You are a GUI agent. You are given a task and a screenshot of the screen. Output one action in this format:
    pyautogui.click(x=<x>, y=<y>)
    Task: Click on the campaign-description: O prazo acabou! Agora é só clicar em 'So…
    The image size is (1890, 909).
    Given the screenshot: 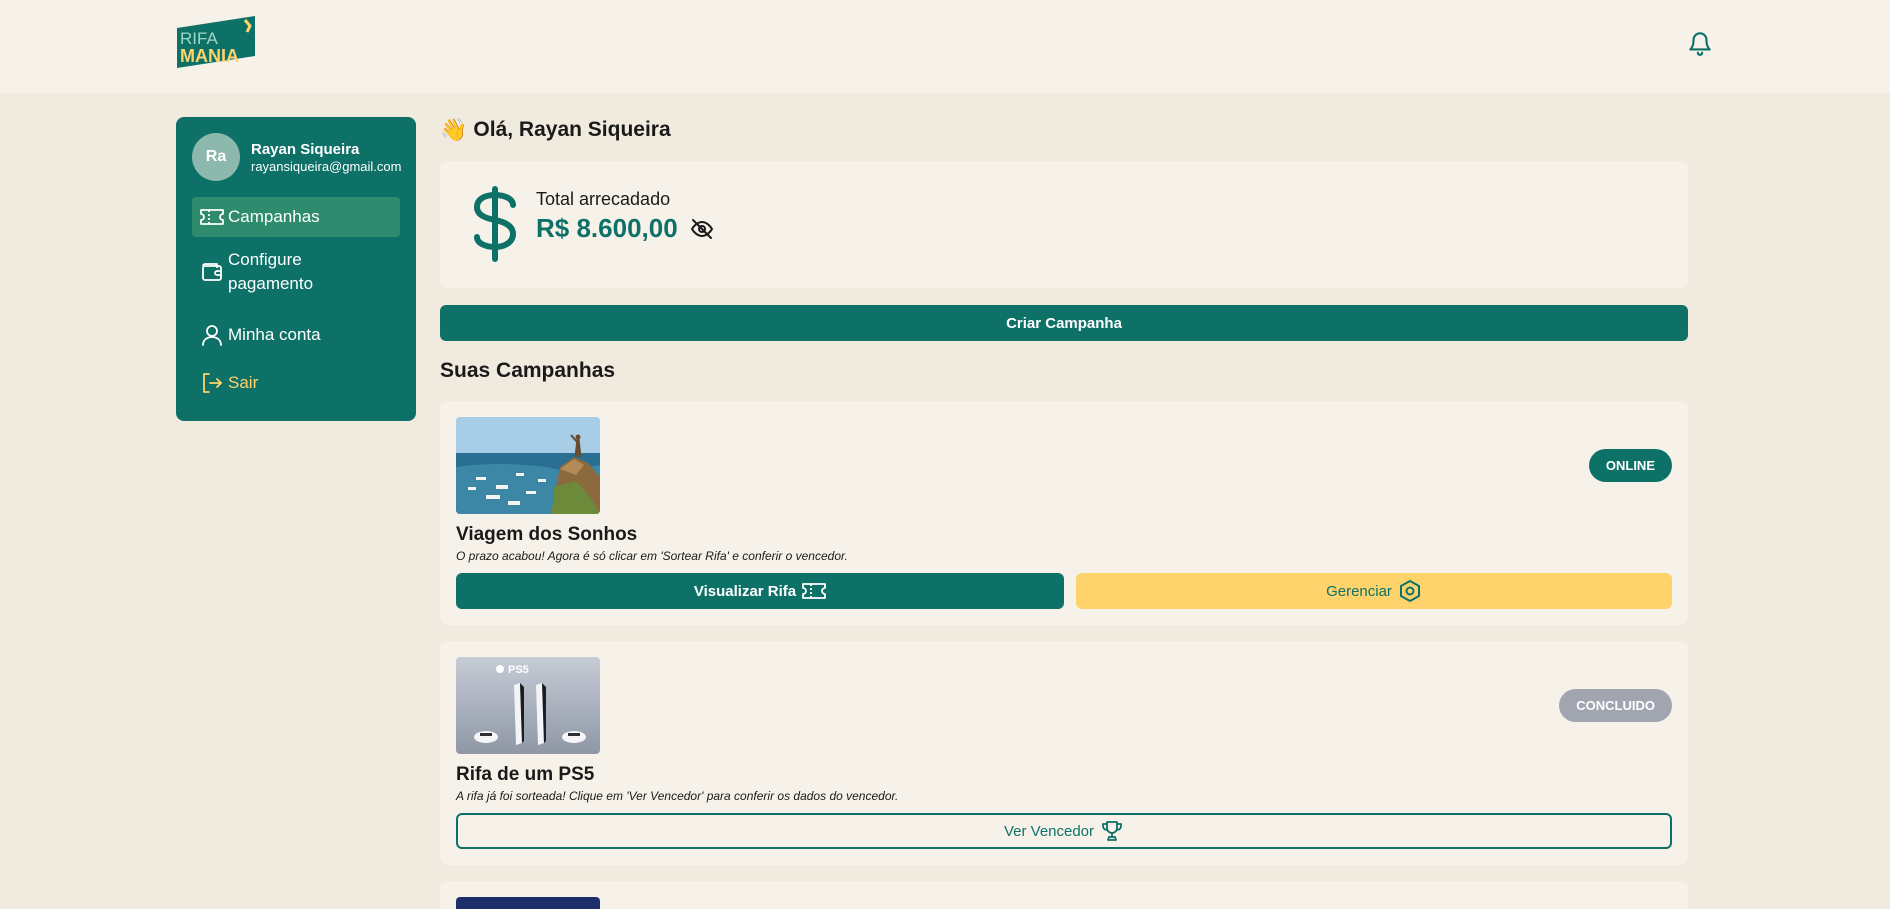 What is the action you would take?
    pyautogui.click(x=652, y=556)
    